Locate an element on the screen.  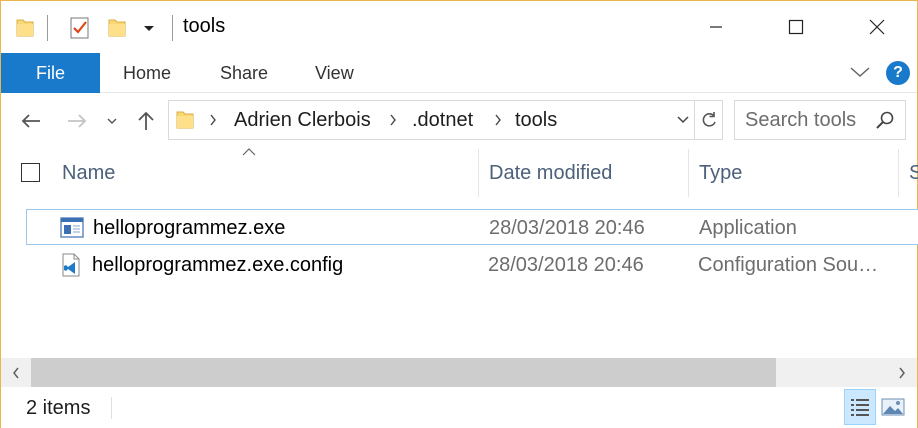
ribbon: File Home Share View ? is located at coordinates (459, 73).